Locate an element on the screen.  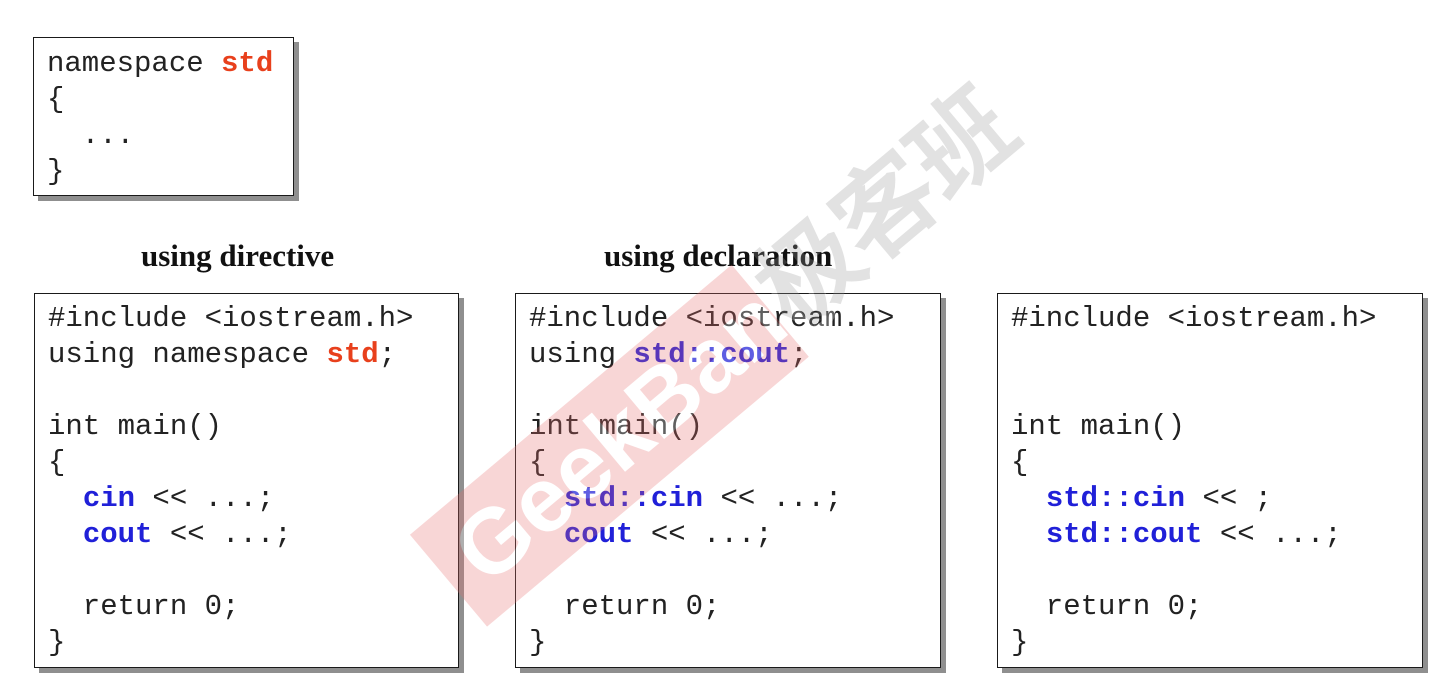
code-line: namespace std is located at coordinates (160, 64).